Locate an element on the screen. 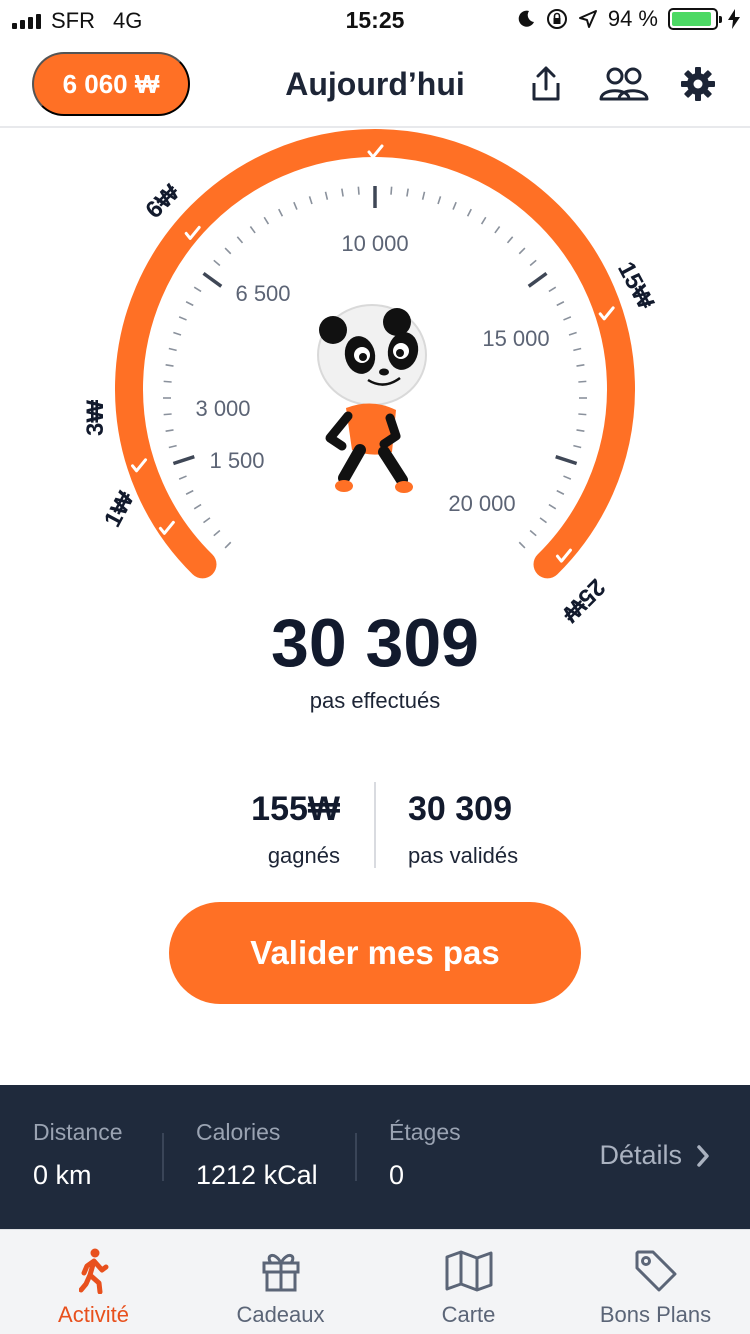  balance-button: 6 060 ₩ is located at coordinates (111, 84).